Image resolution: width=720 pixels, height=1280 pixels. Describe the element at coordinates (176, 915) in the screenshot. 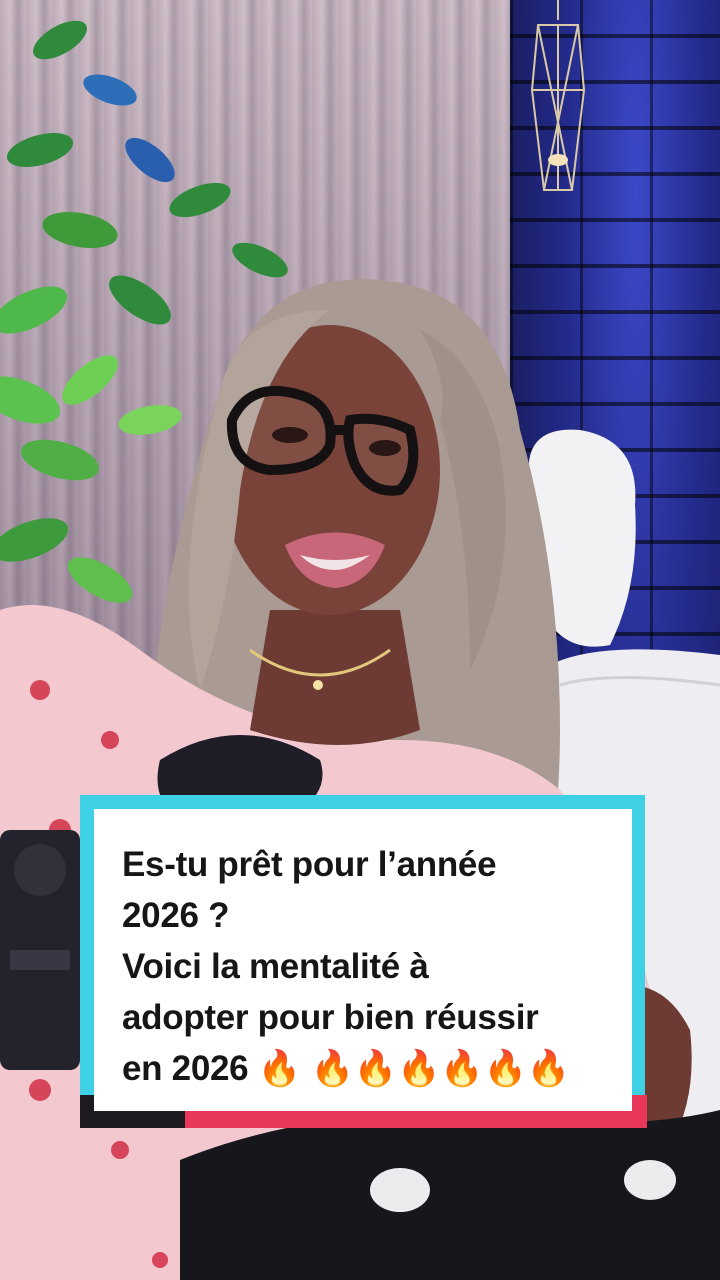

I see `caption-line: 2026 ?` at that location.